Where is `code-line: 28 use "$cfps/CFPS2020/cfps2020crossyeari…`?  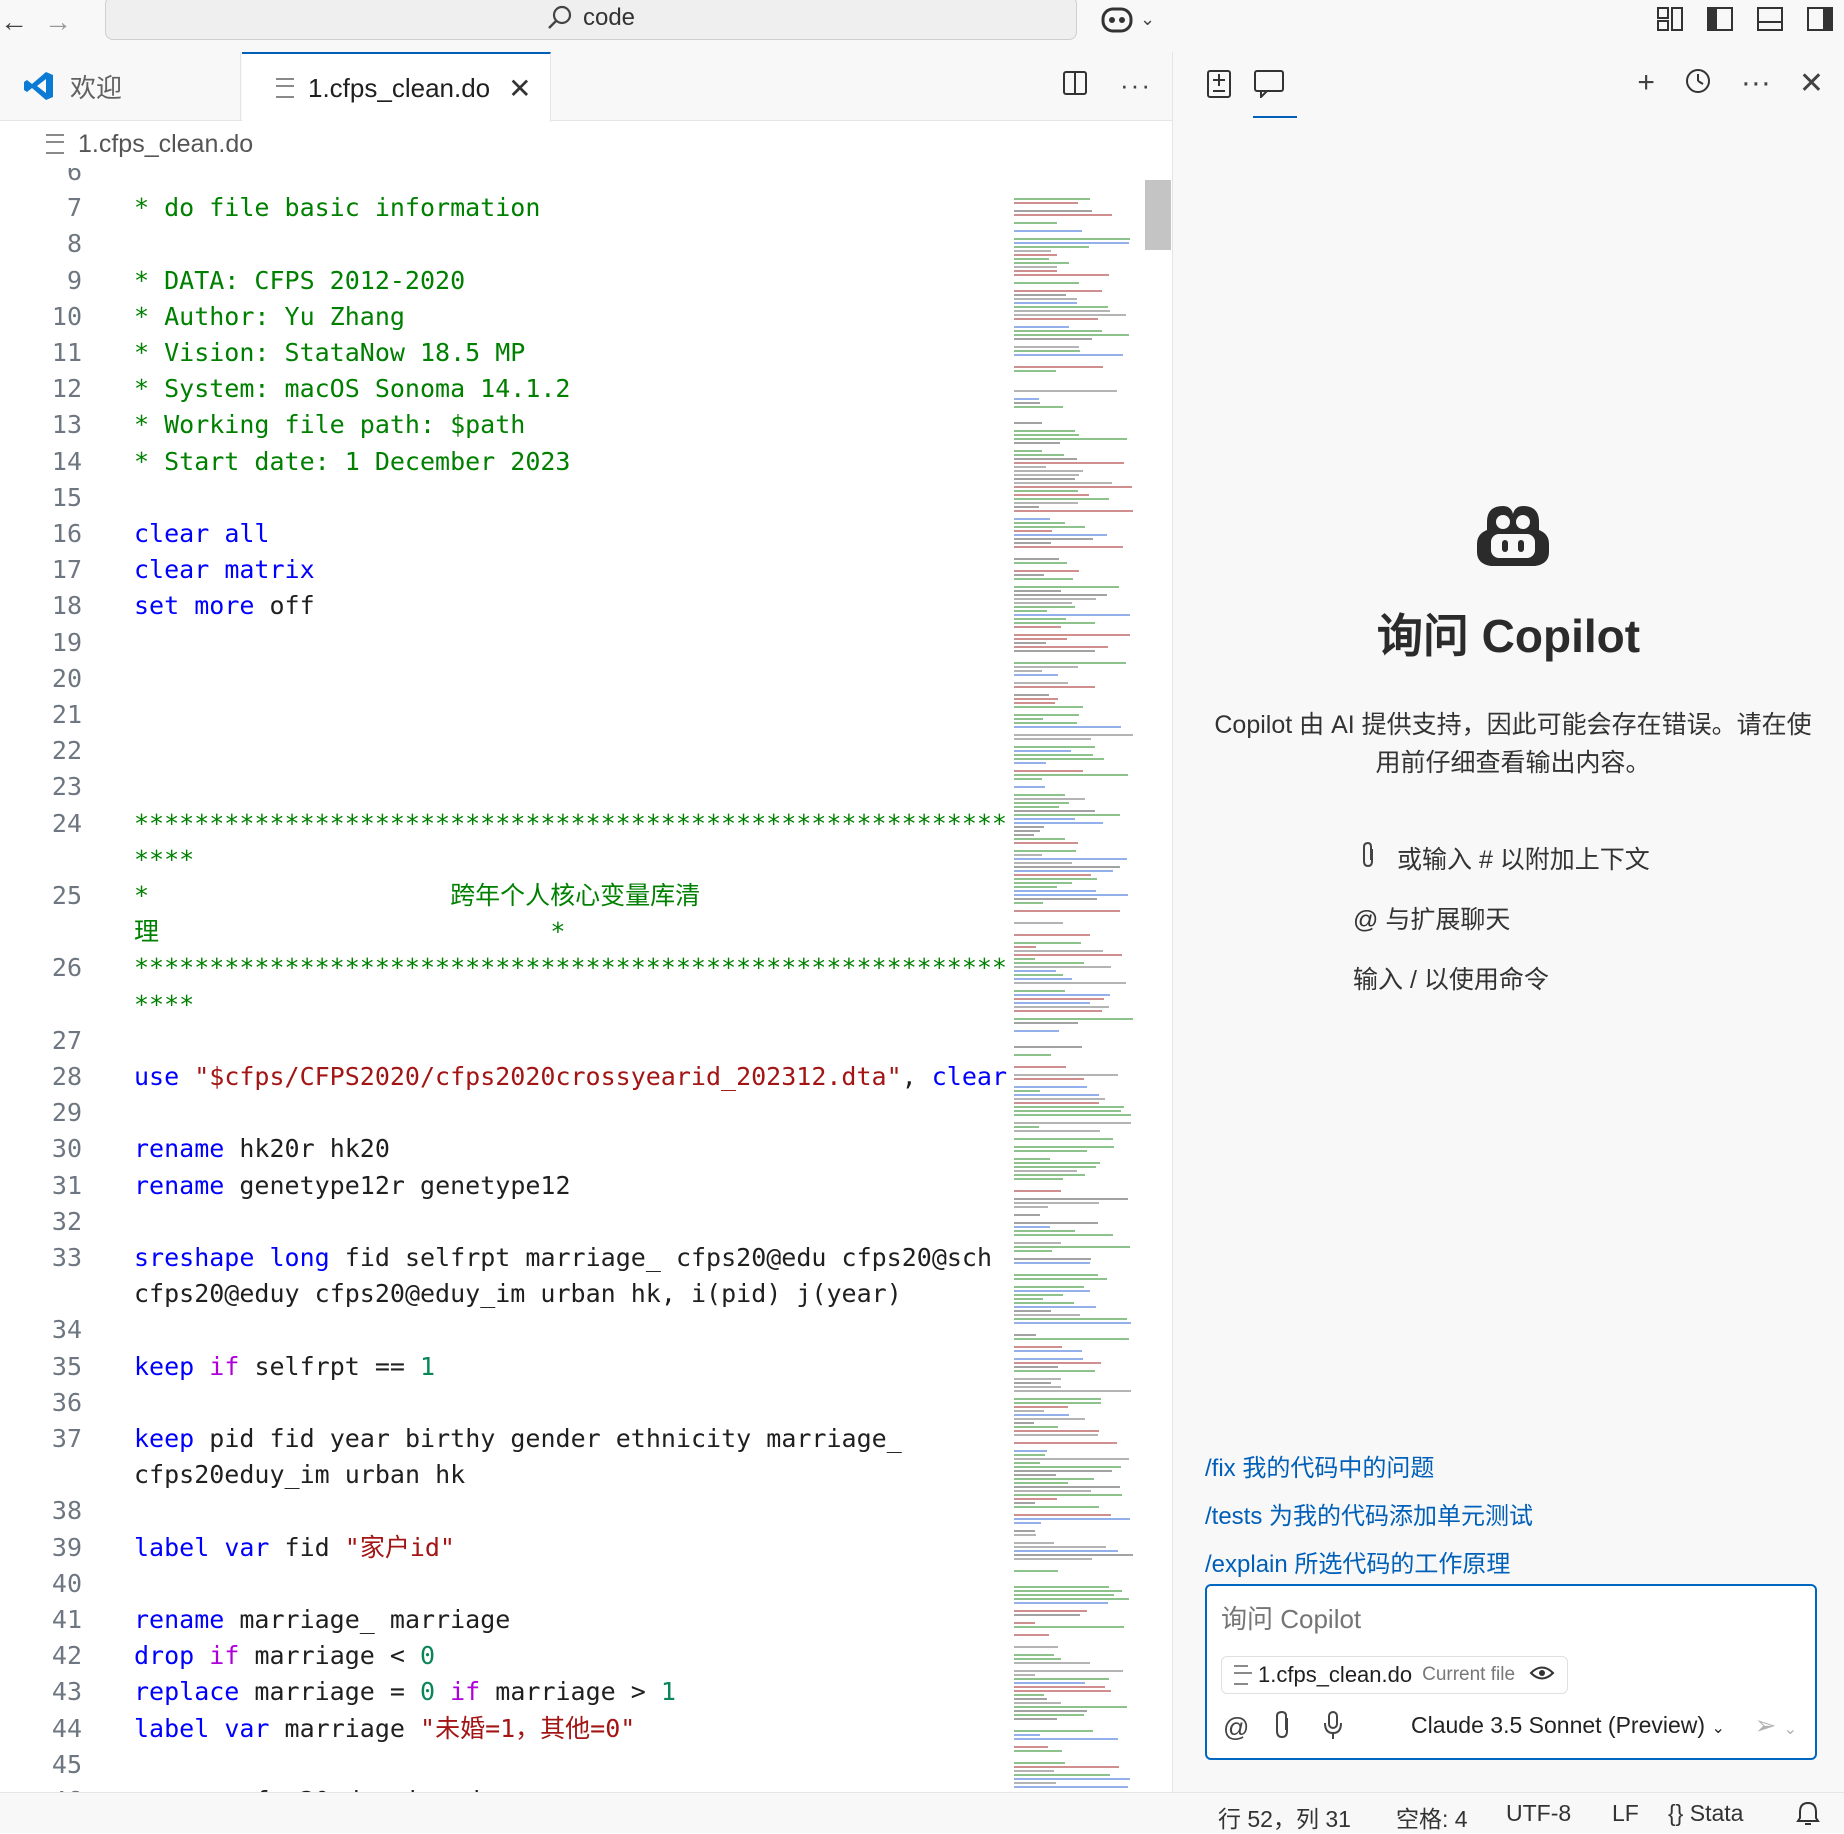
code-line: 28 use "$cfps/CFPS2020/cfps2020crossyeari… is located at coordinates (505, 1077).